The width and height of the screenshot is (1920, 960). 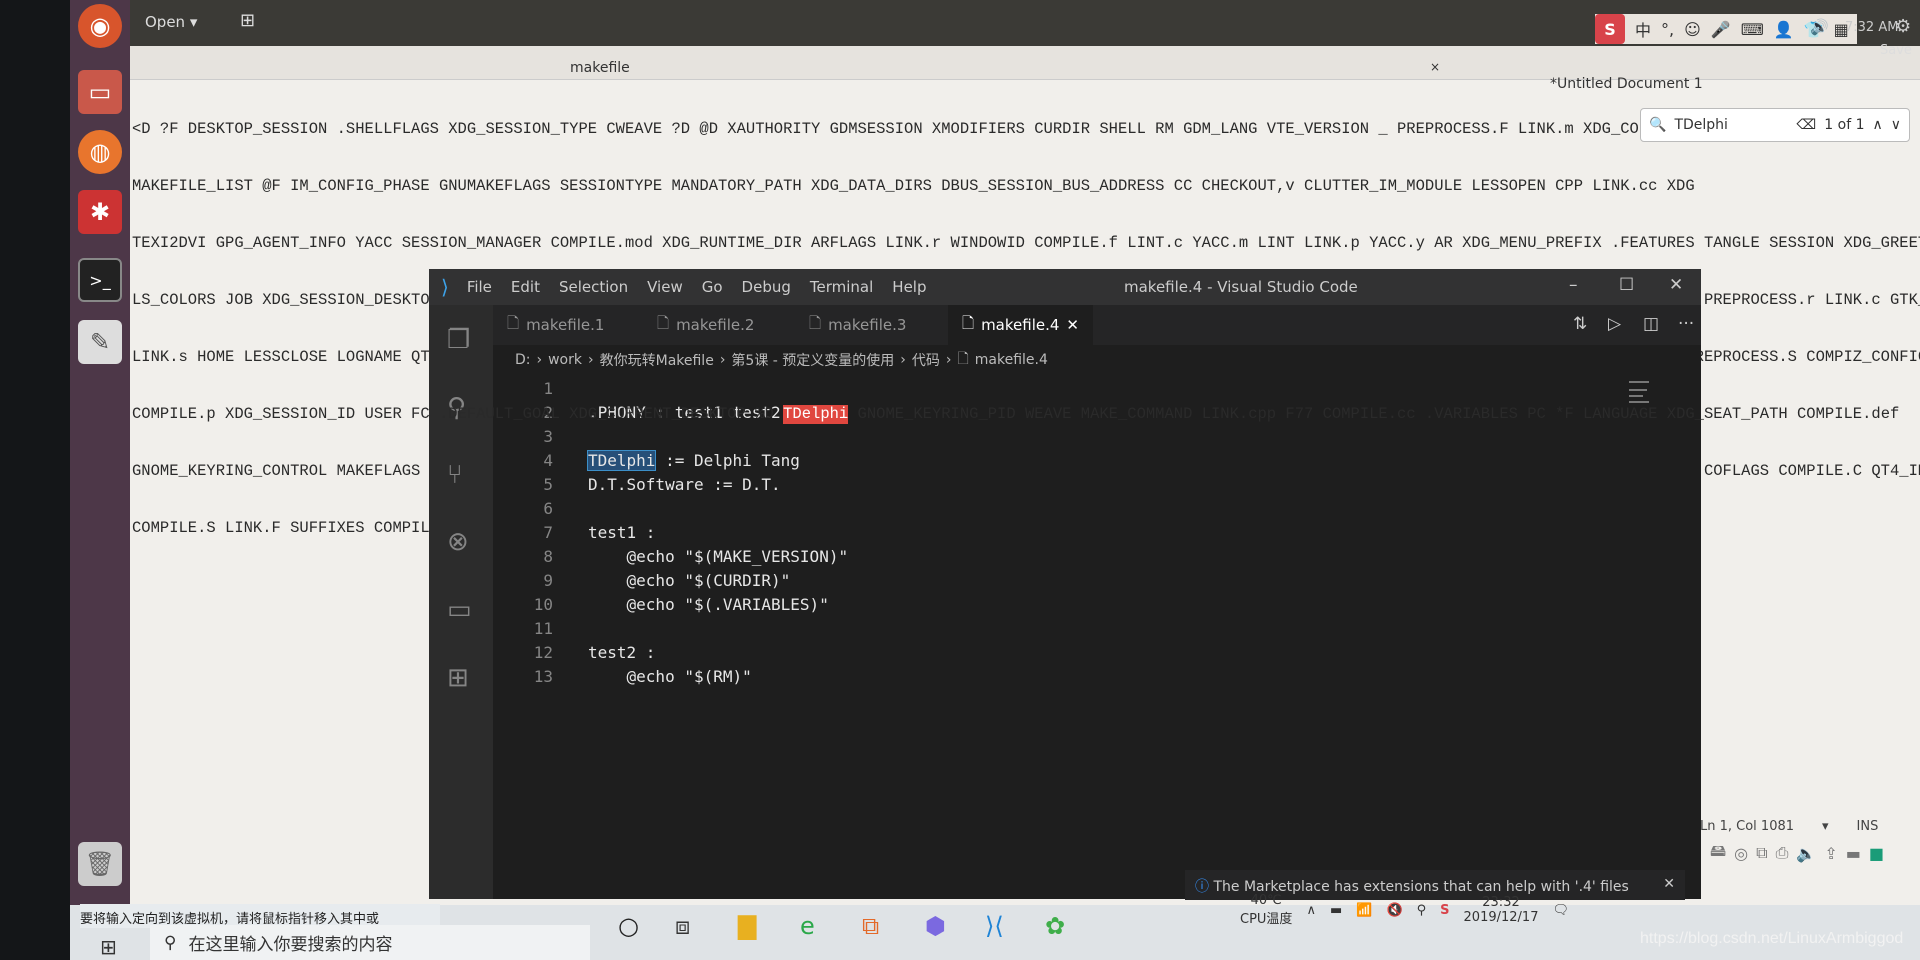 What do you see at coordinates (1844, 125) in the screenshot?
I see `match-count: 1 of 1` at bounding box center [1844, 125].